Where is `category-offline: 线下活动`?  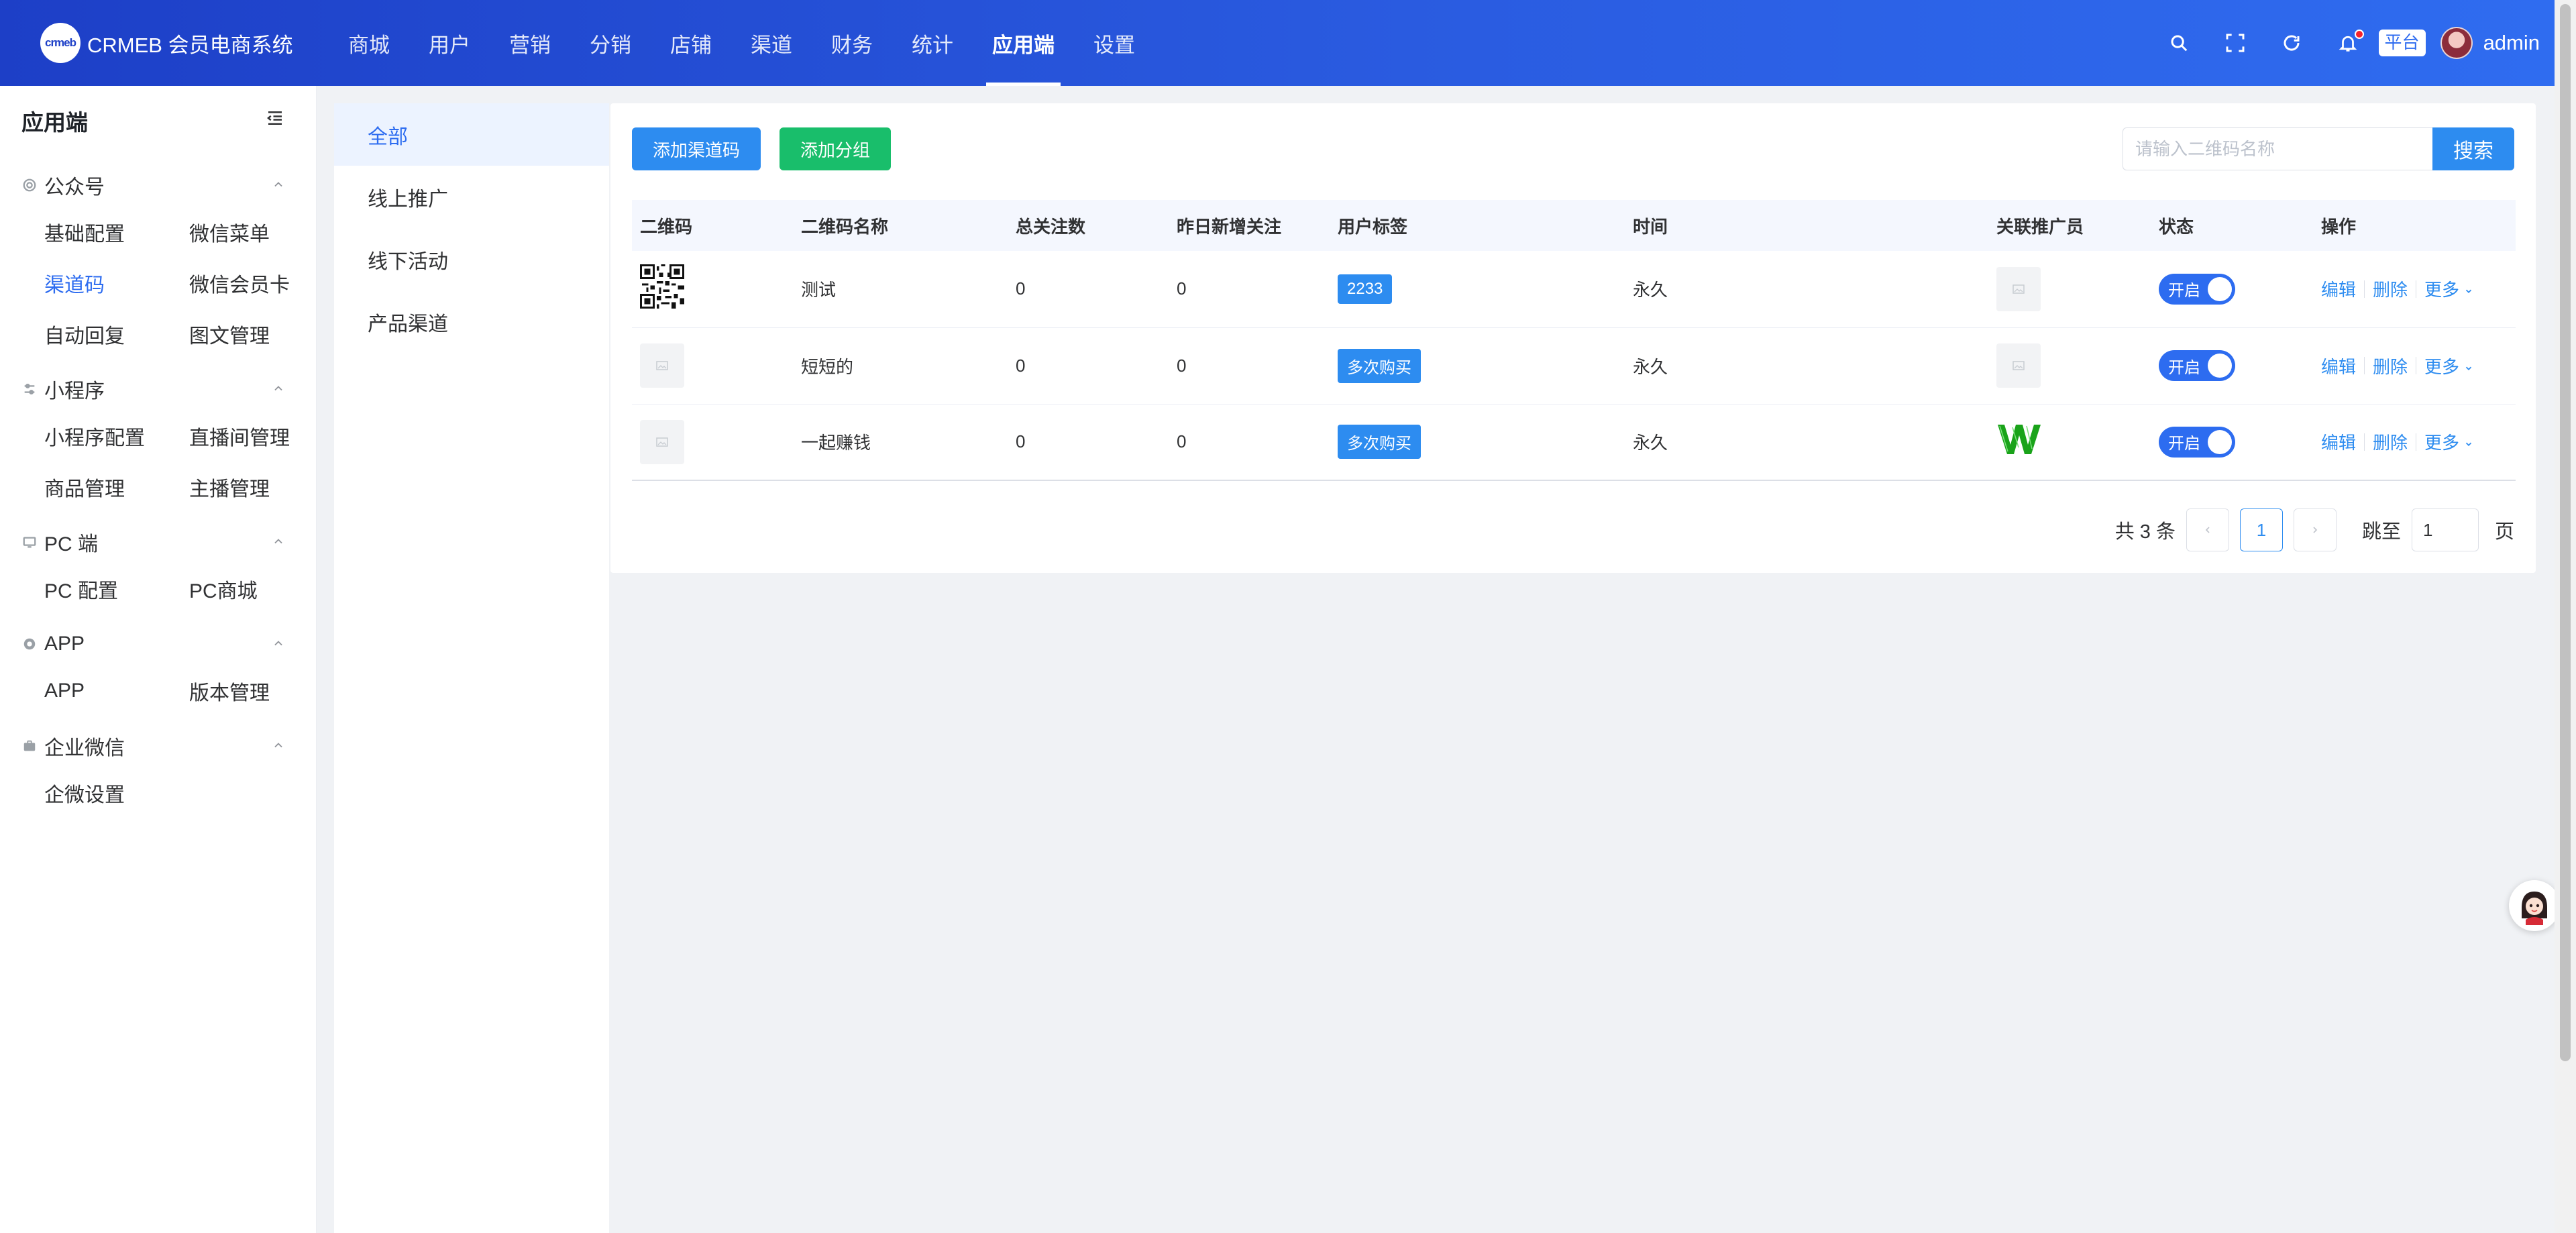 category-offline: 线下活动 is located at coordinates (471, 259).